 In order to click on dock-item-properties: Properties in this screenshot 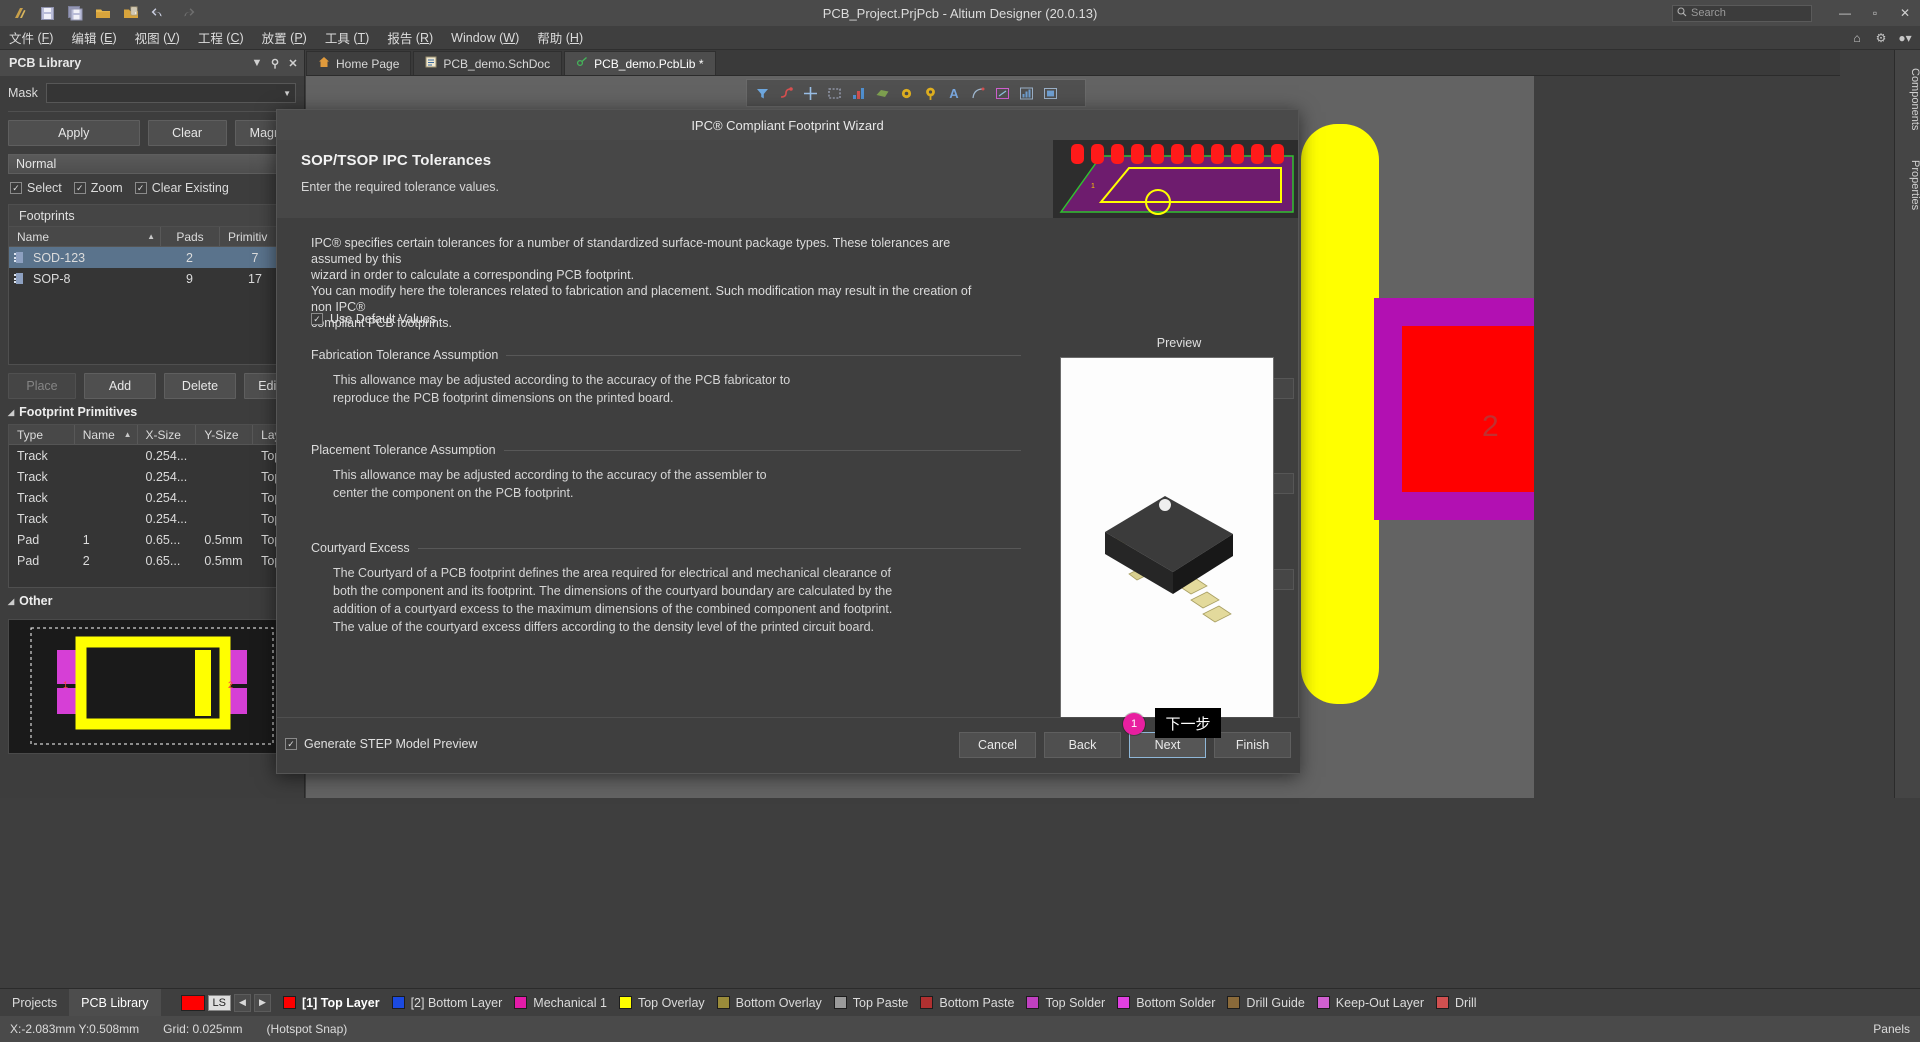, I will do `click(1907, 185)`.